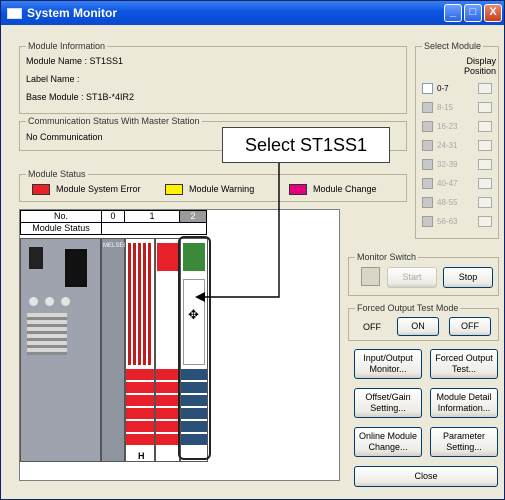  What do you see at coordinates (479, 66) in the screenshot?
I see `display-position-label: Display Position` at bounding box center [479, 66].